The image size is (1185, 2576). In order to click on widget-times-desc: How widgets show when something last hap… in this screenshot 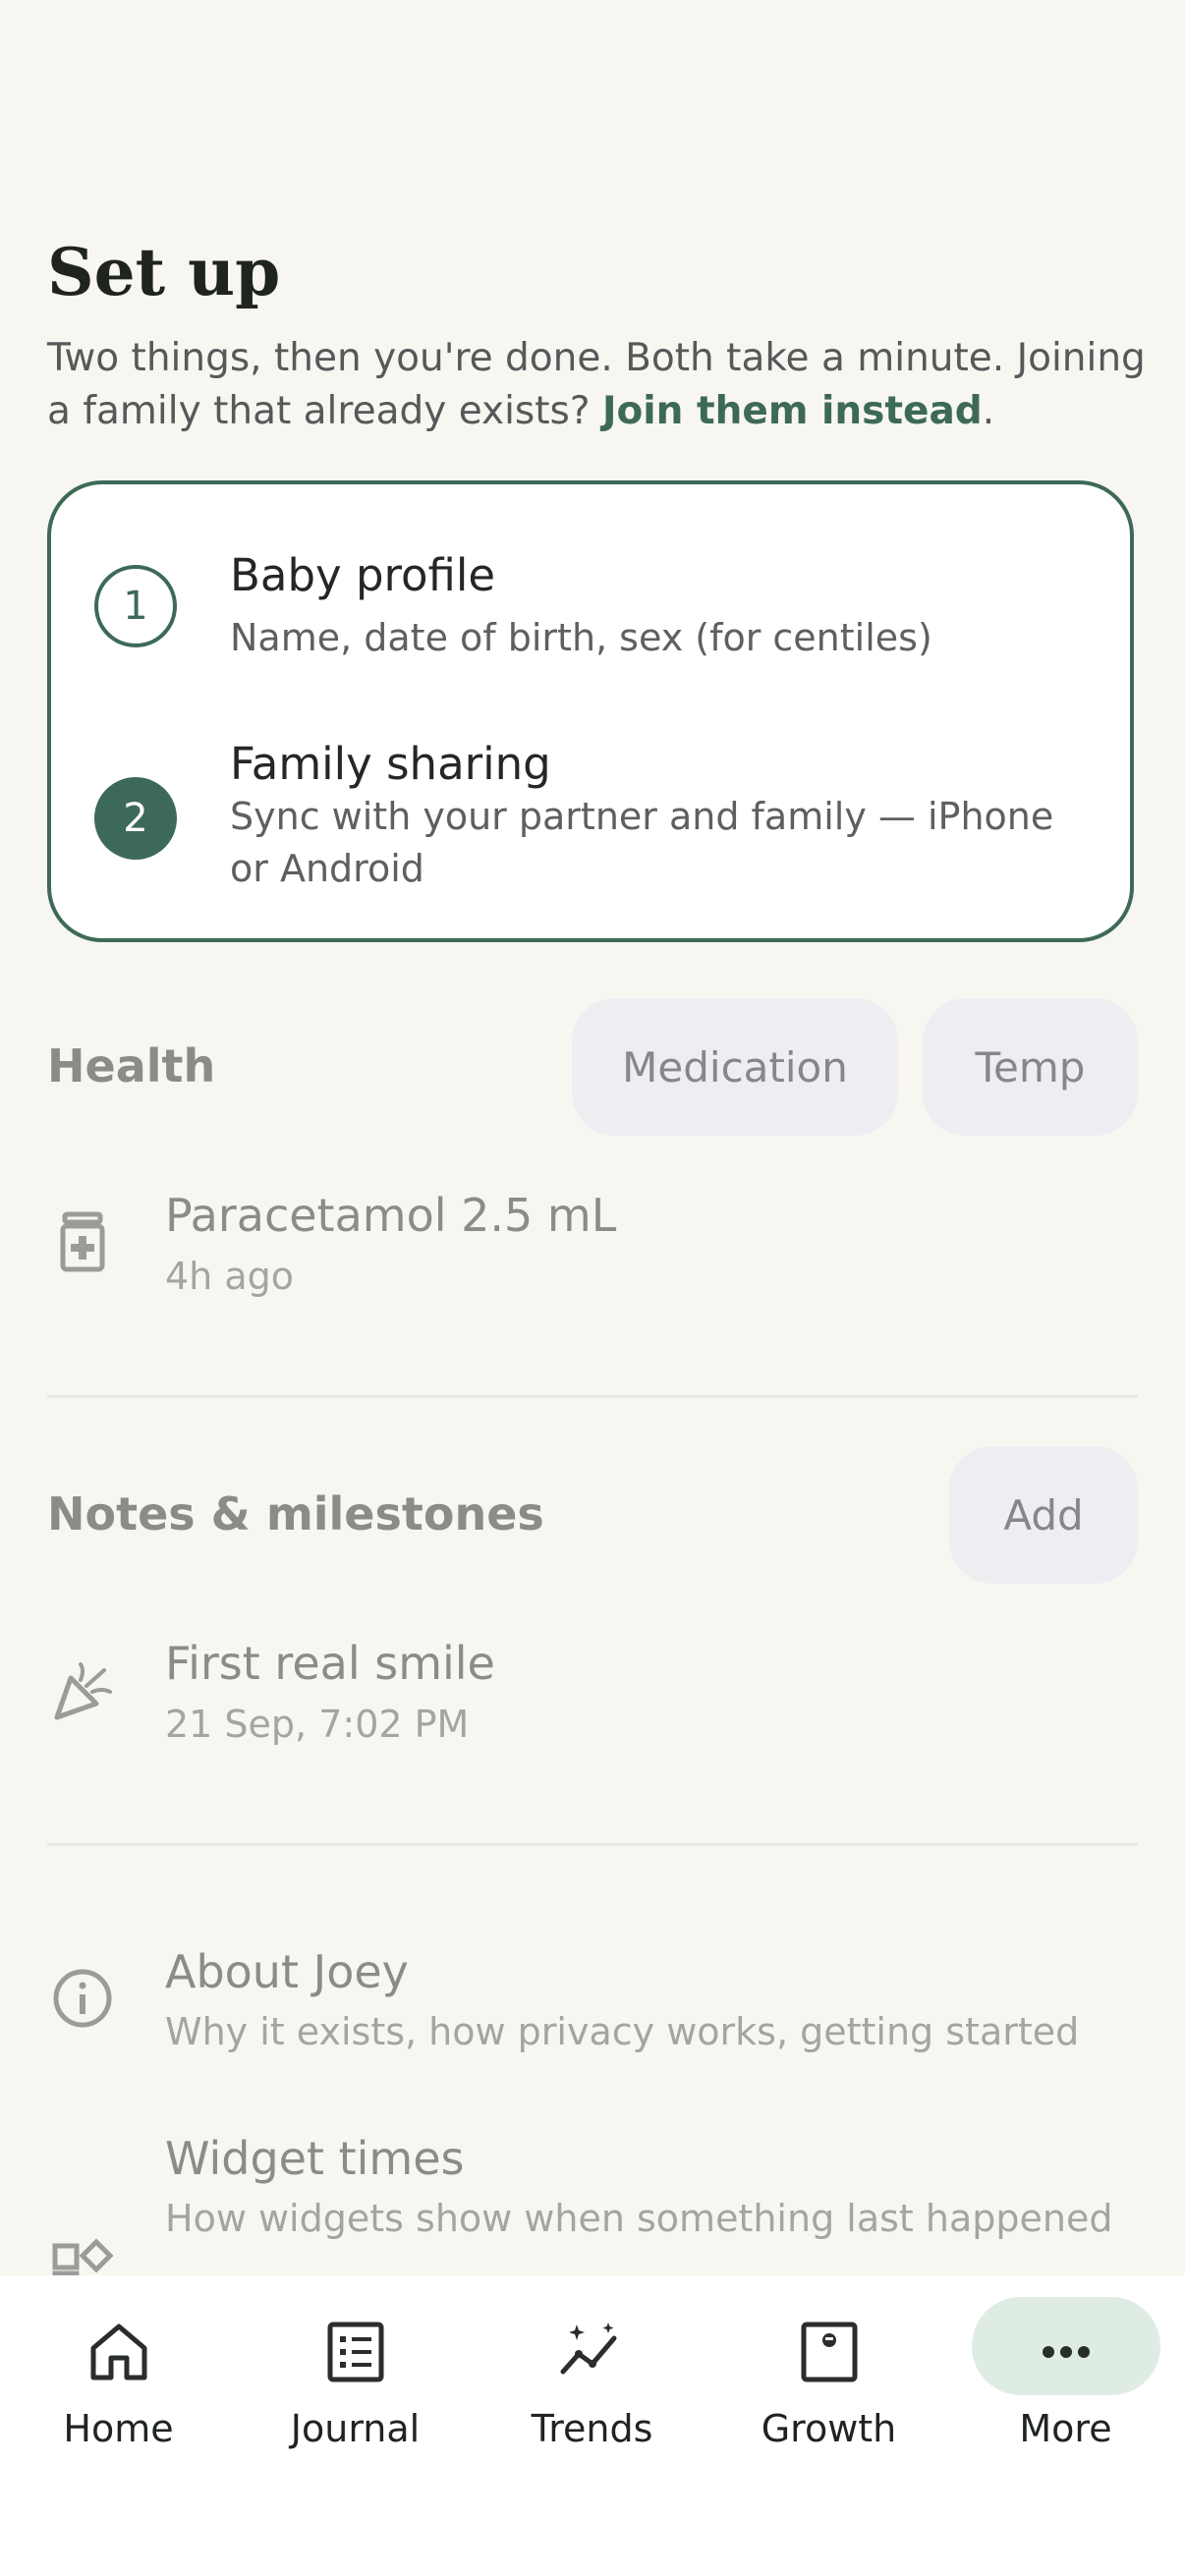, I will do `click(639, 2218)`.